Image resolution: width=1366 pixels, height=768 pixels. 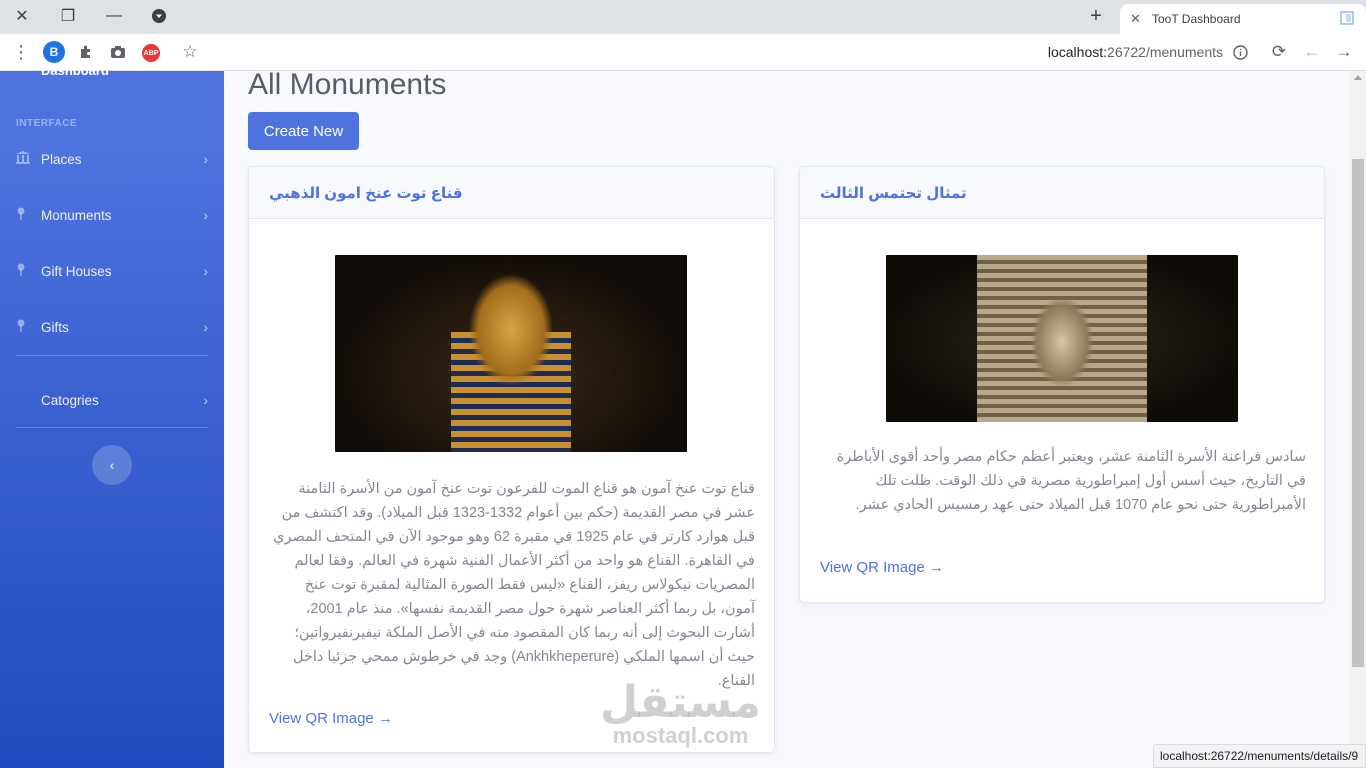 I want to click on sidebar-item-gift-houses: Gift Houses ›, so click(x=112, y=271).